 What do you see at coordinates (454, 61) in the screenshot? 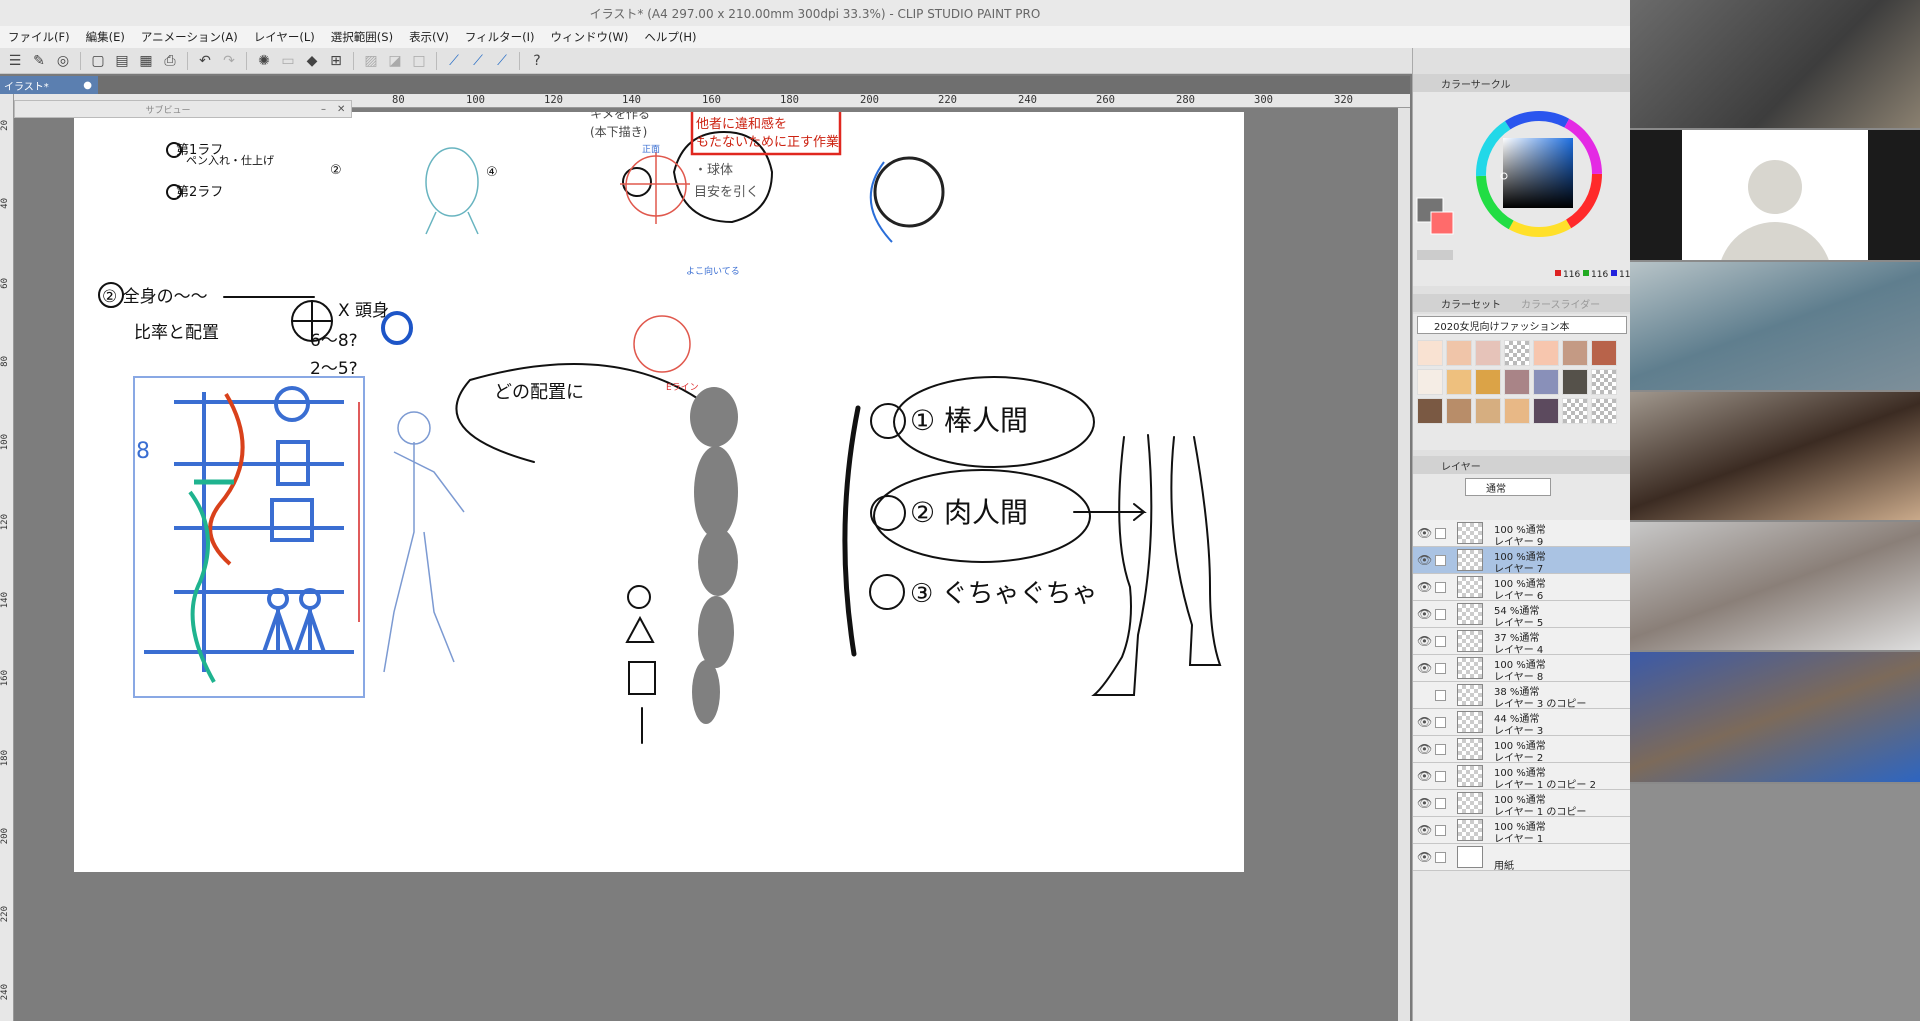
I see `ruler-icon: ⟋` at bounding box center [454, 61].